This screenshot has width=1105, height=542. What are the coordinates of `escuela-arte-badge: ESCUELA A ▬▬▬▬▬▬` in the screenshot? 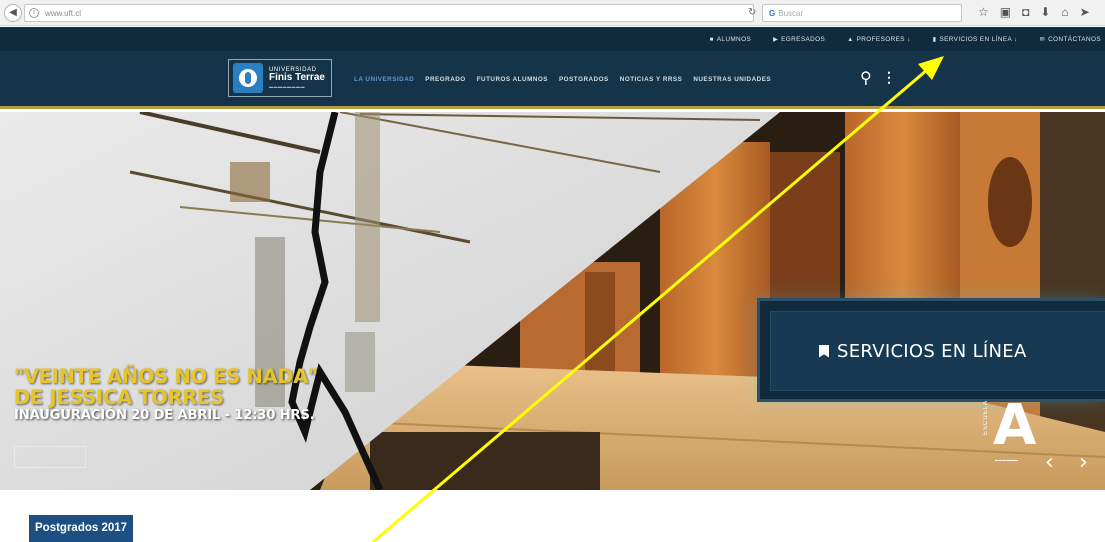 It's located at (1018, 433).